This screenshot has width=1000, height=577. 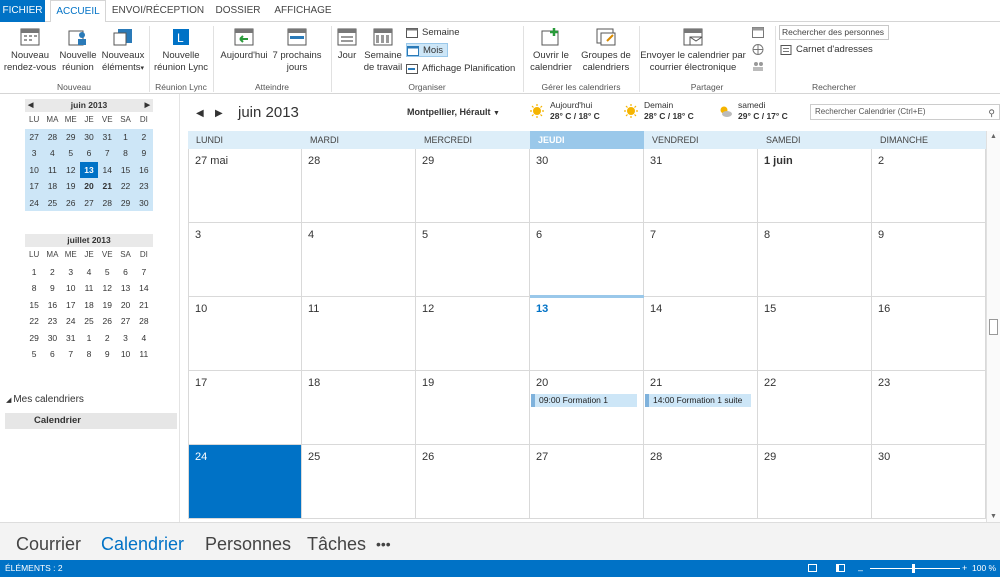 What do you see at coordinates (984, 568) in the screenshot?
I see `zoom-level: 100 %` at bounding box center [984, 568].